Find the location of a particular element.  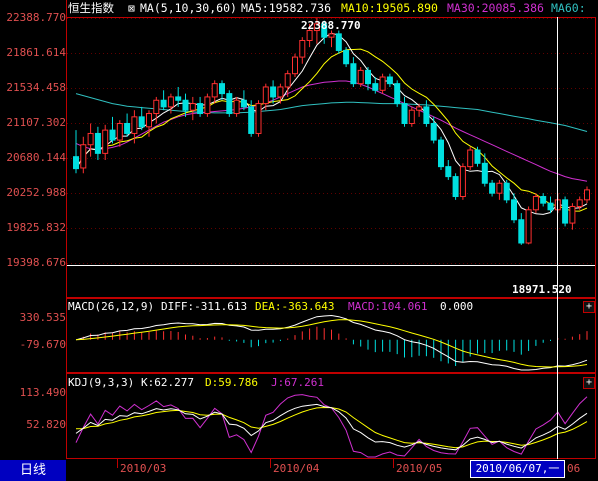

macd-axis-label: 330.535 is located at coordinates (42, 317).